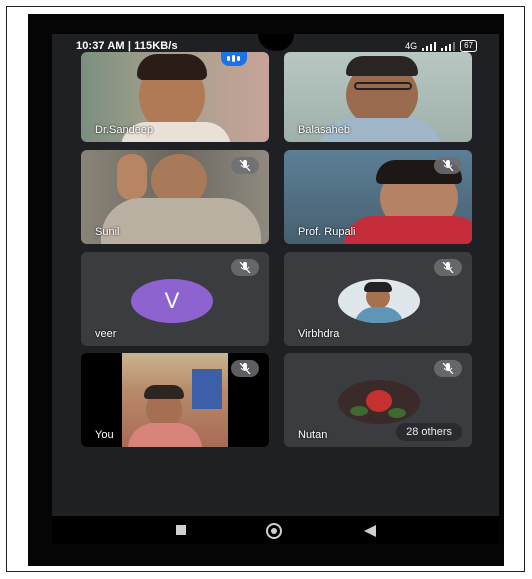  I want to click on status-icons: 4G 67, so click(441, 46).